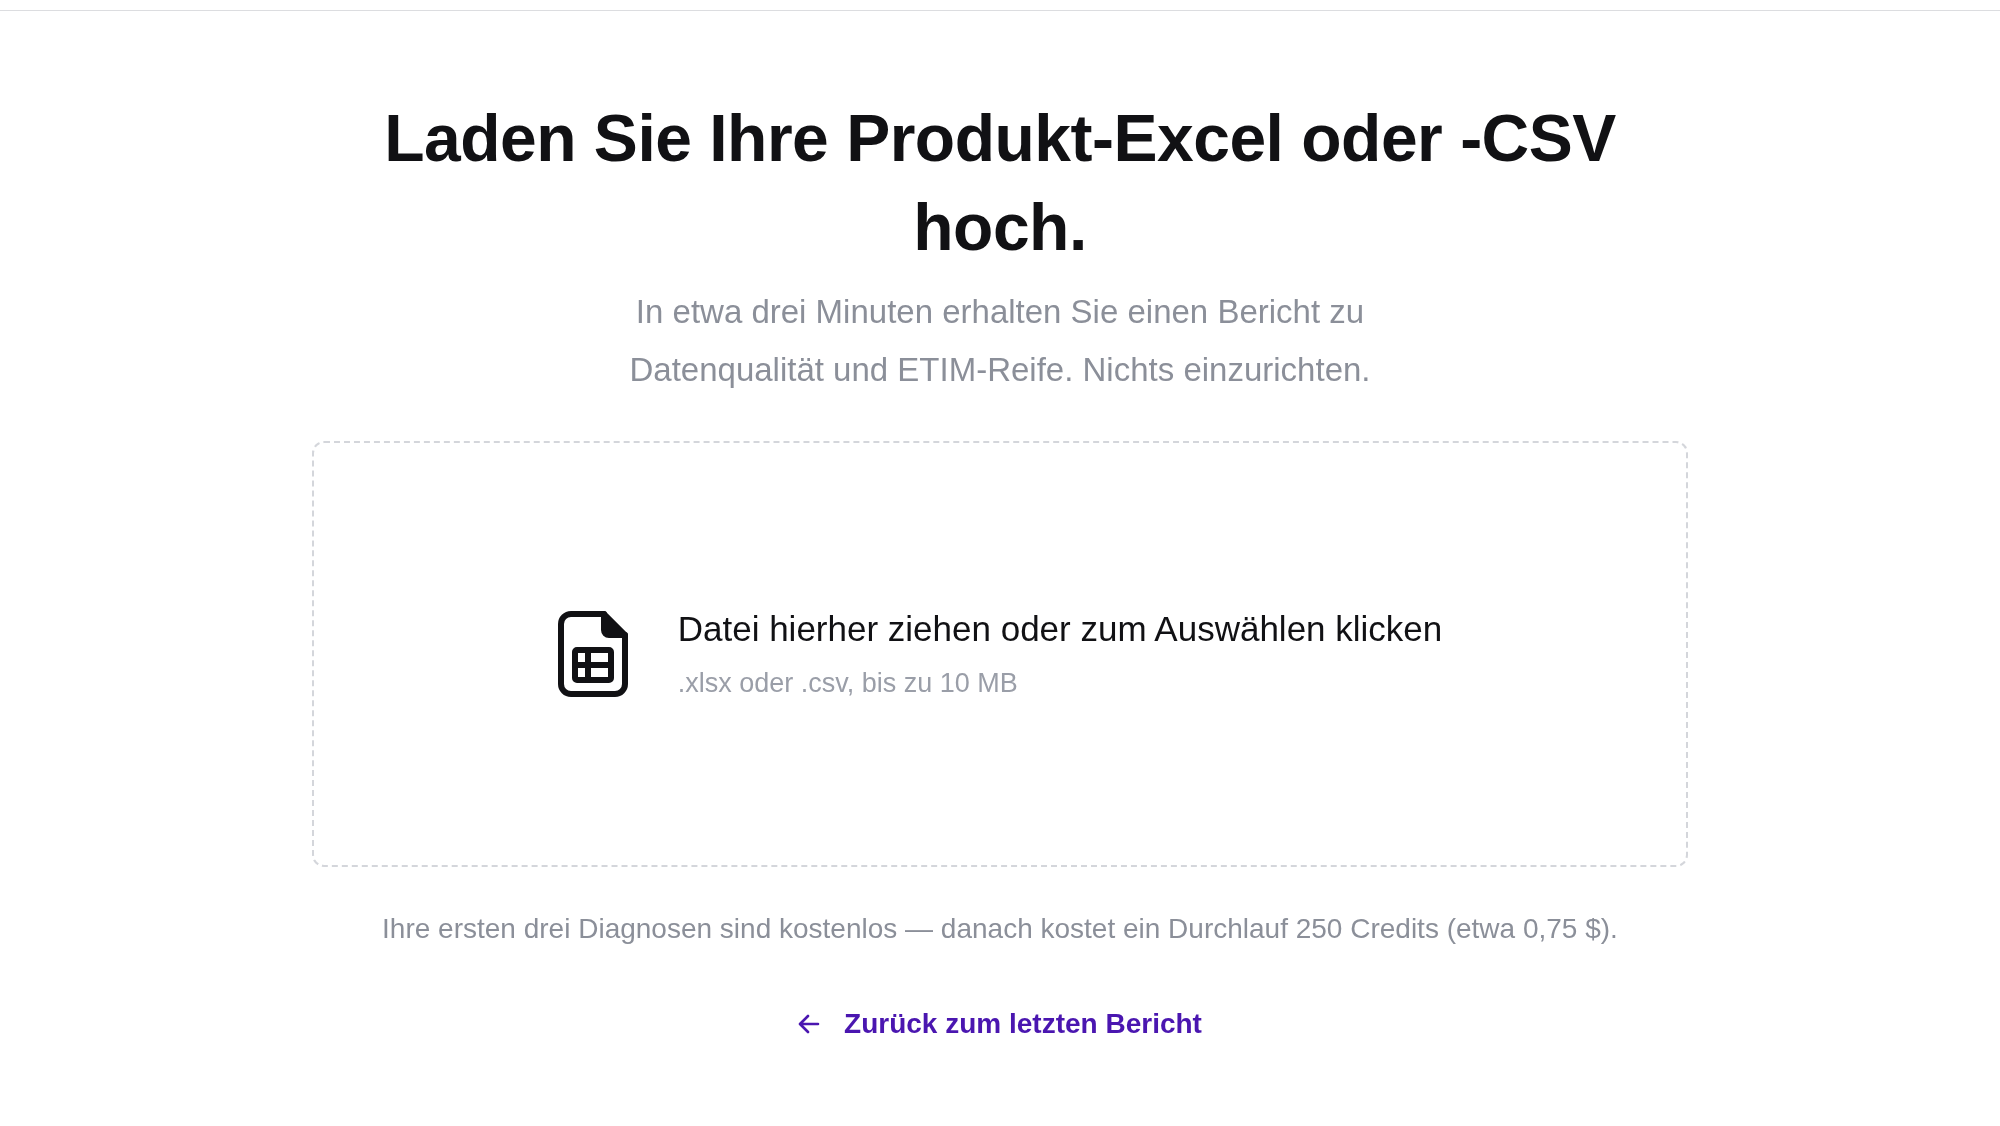  I want to click on back-link: Zurück zum letzten Bericht, so click(1000, 1024).